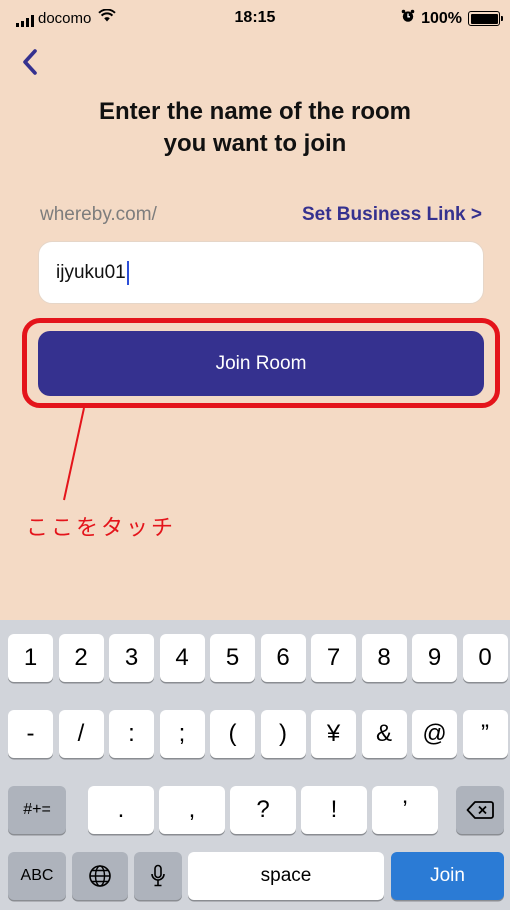 This screenshot has height=910, width=510. What do you see at coordinates (408, 18) in the screenshot?
I see `alarm-icon` at bounding box center [408, 18].